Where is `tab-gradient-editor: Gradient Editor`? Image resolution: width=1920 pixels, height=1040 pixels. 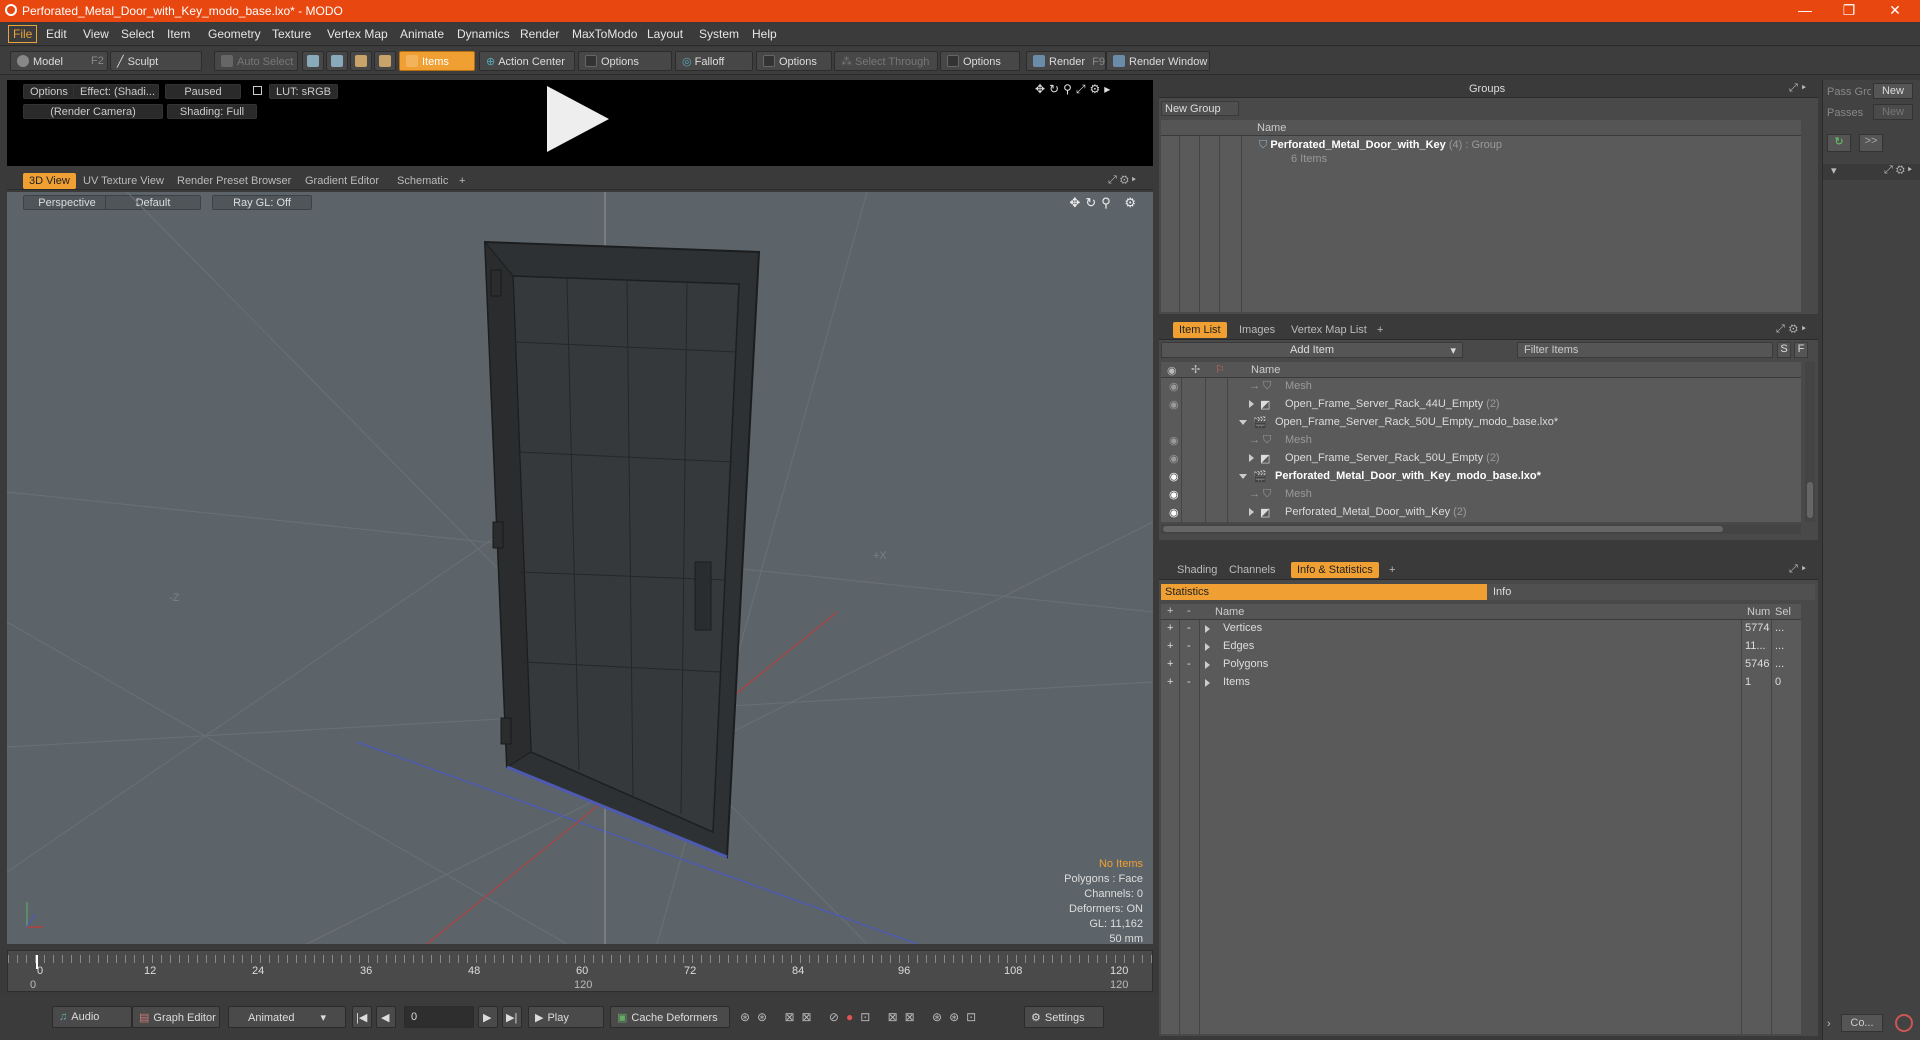
tab-gradient-editor: Gradient Editor is located at coordinates (342, 181).